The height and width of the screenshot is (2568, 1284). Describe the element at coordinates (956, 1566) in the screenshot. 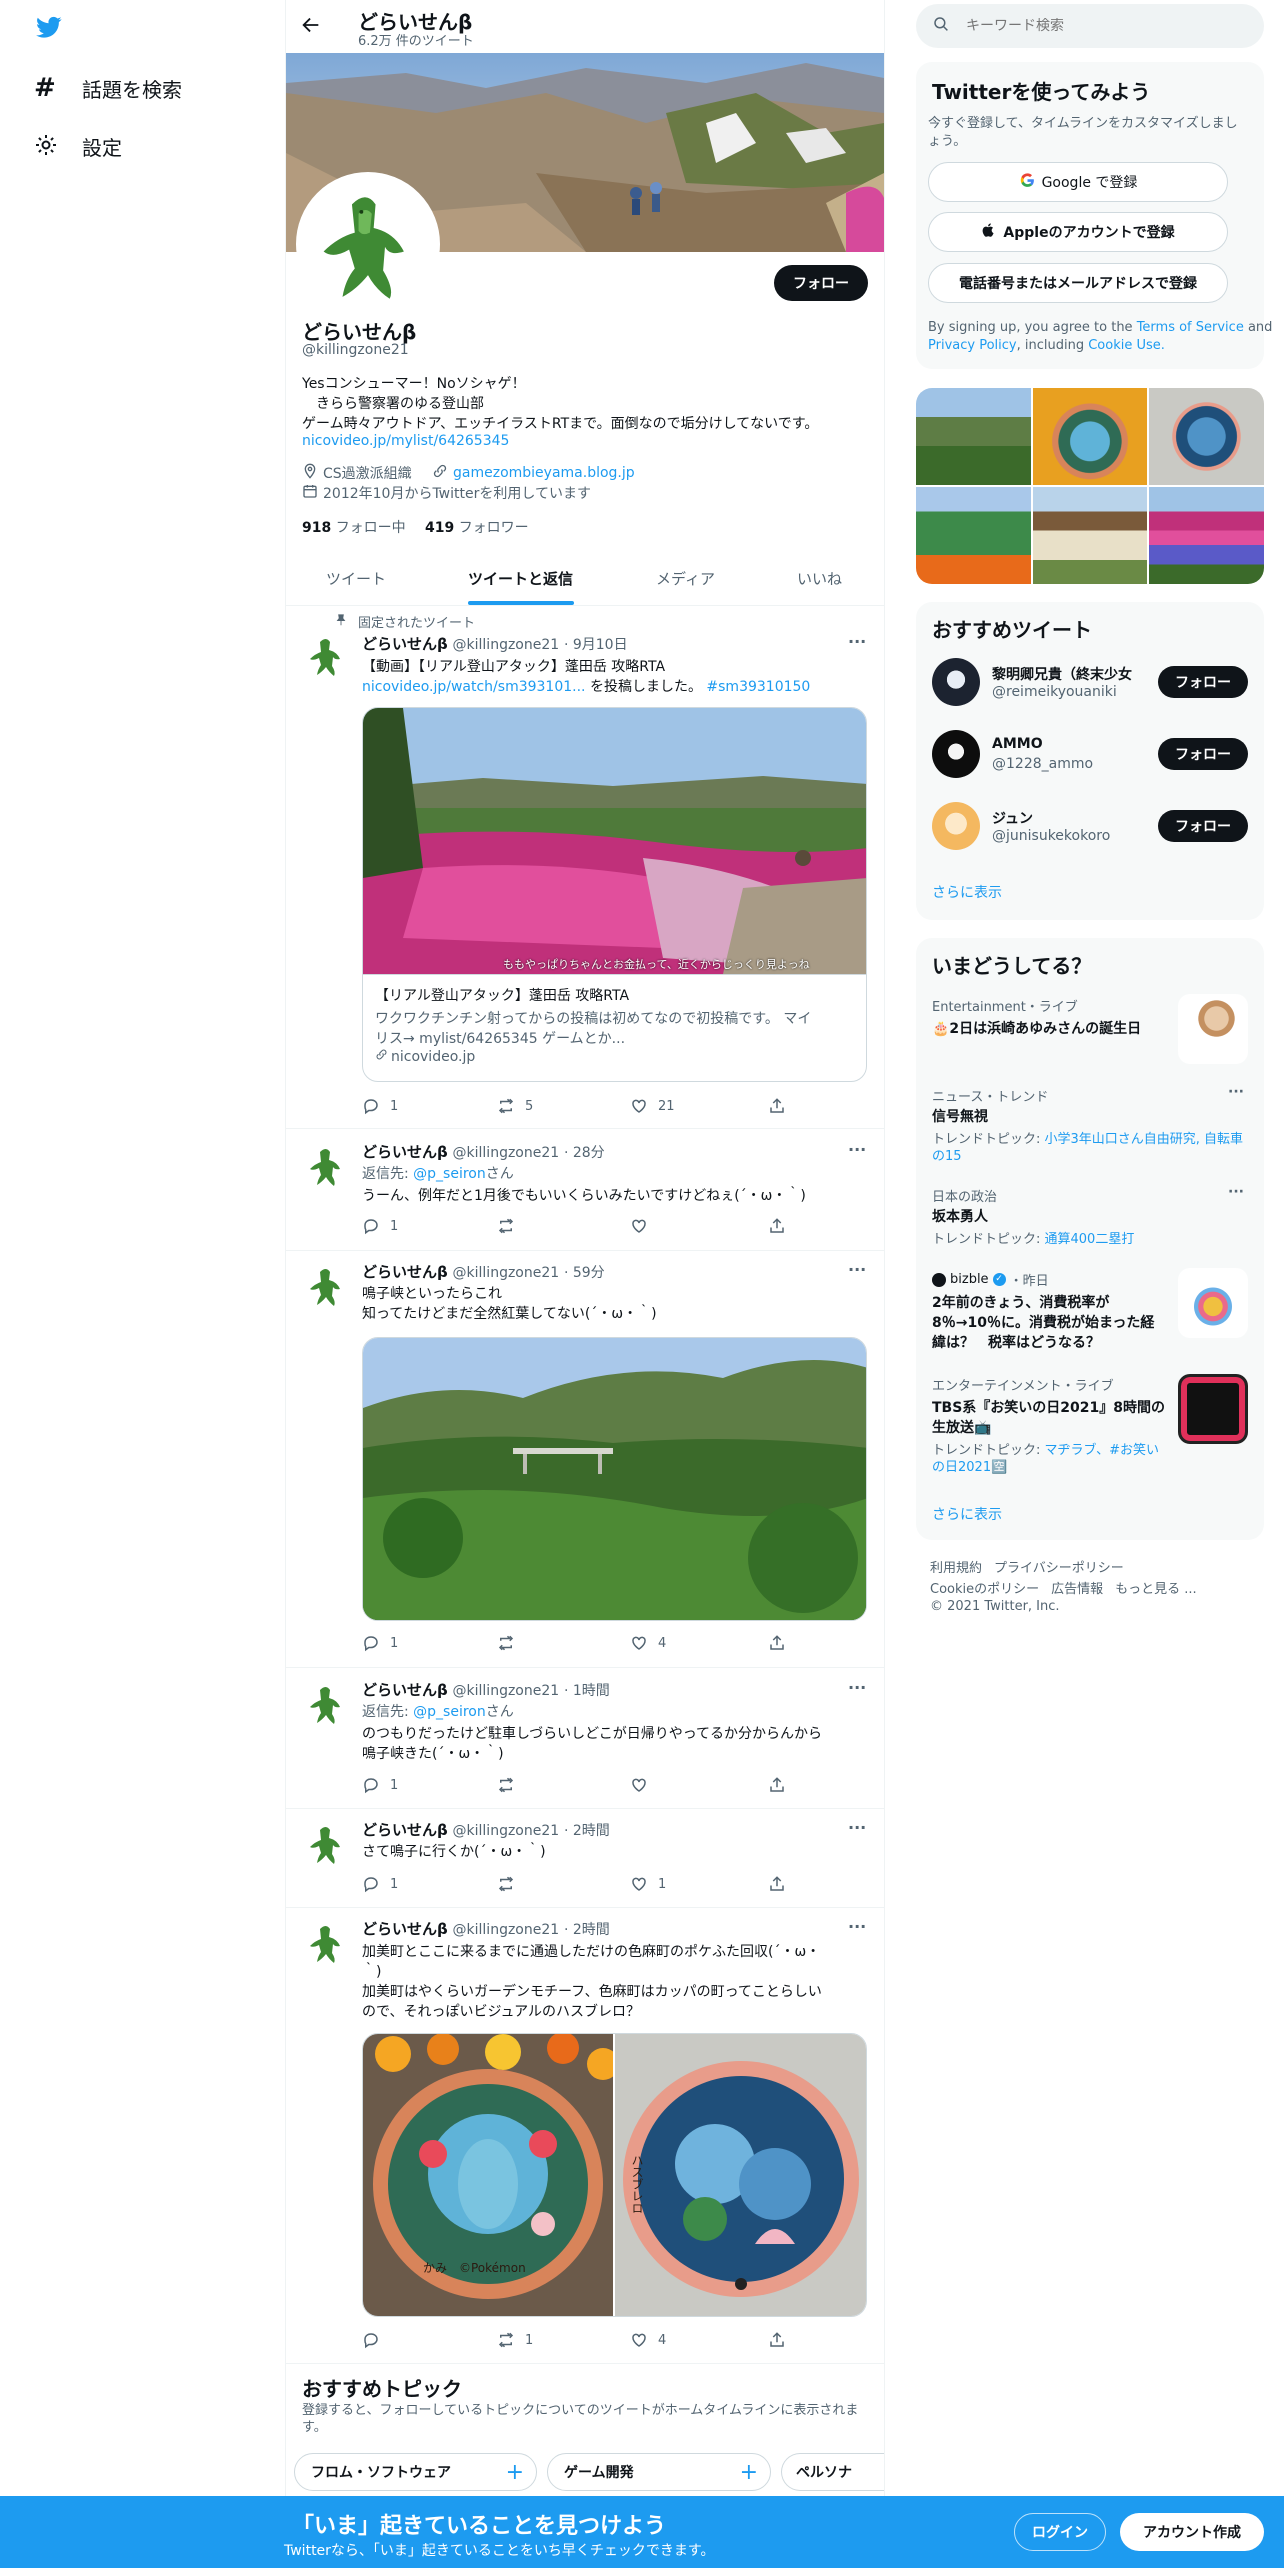

I see `footer-terms-link: 利用規約` at that location.